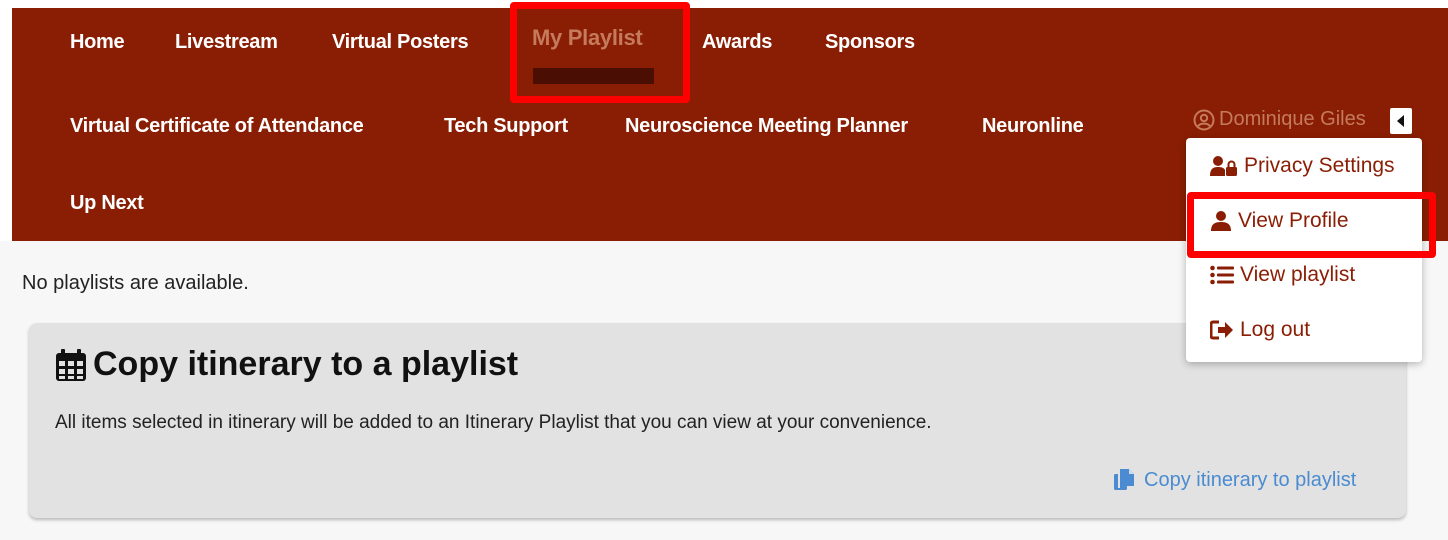 This screenshot has height=540, width=1448. I want to click on menu-log-out: Log out, so click(1260, 330).